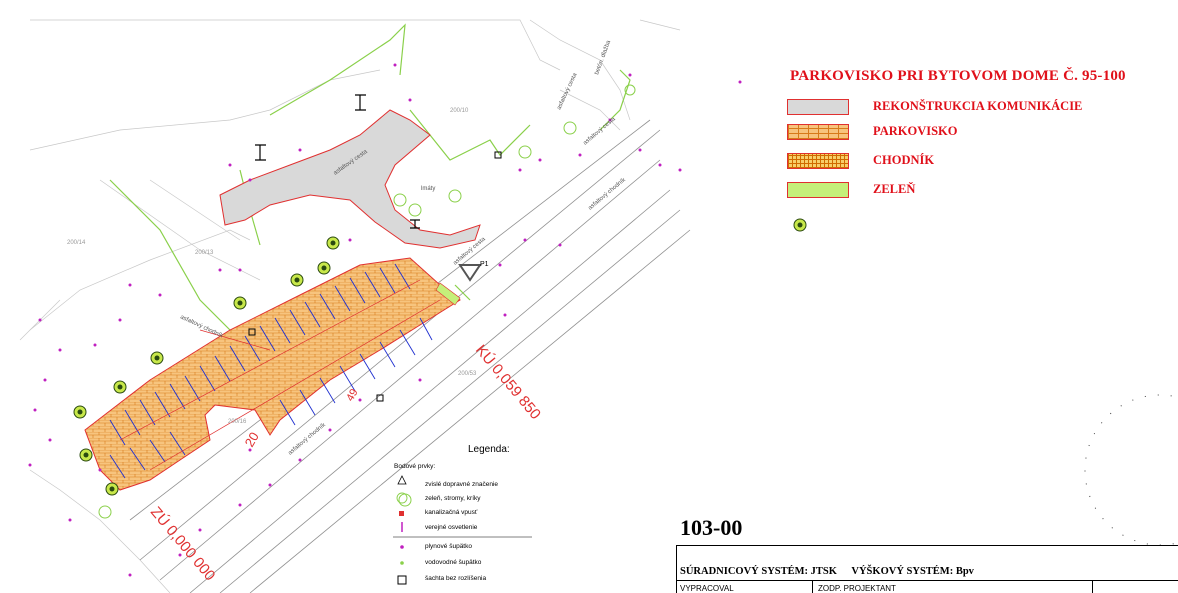 This screenshot has height=593, width=1178. I want to click on road-label-2: asfaltový chodník, so click(607, 193).